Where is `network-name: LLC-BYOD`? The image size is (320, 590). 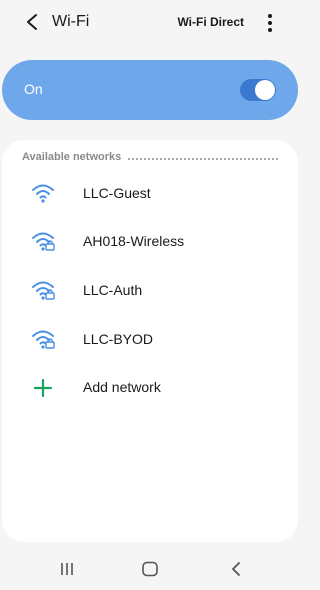
network-name: LLC-BYOD is located at coordinates (118, 339).